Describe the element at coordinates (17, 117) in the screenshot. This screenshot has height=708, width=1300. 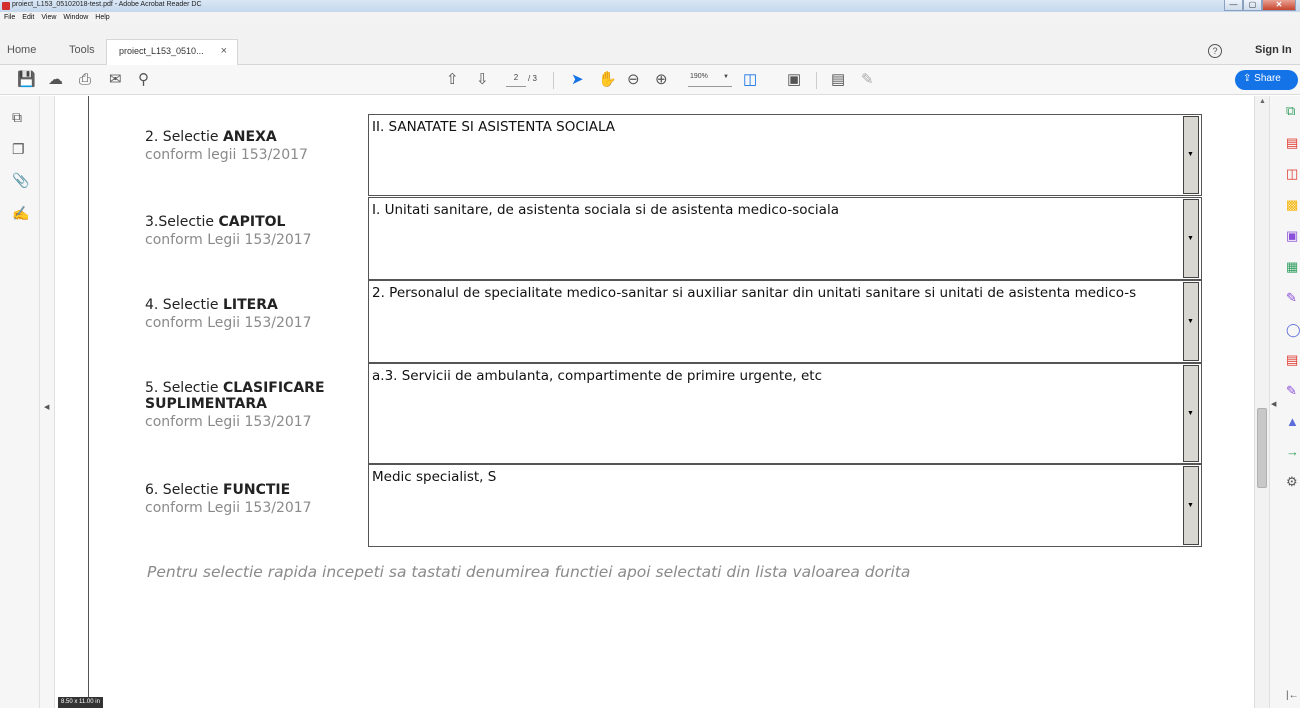
I see `page-thumbnails-icon: ⧉` at that location.